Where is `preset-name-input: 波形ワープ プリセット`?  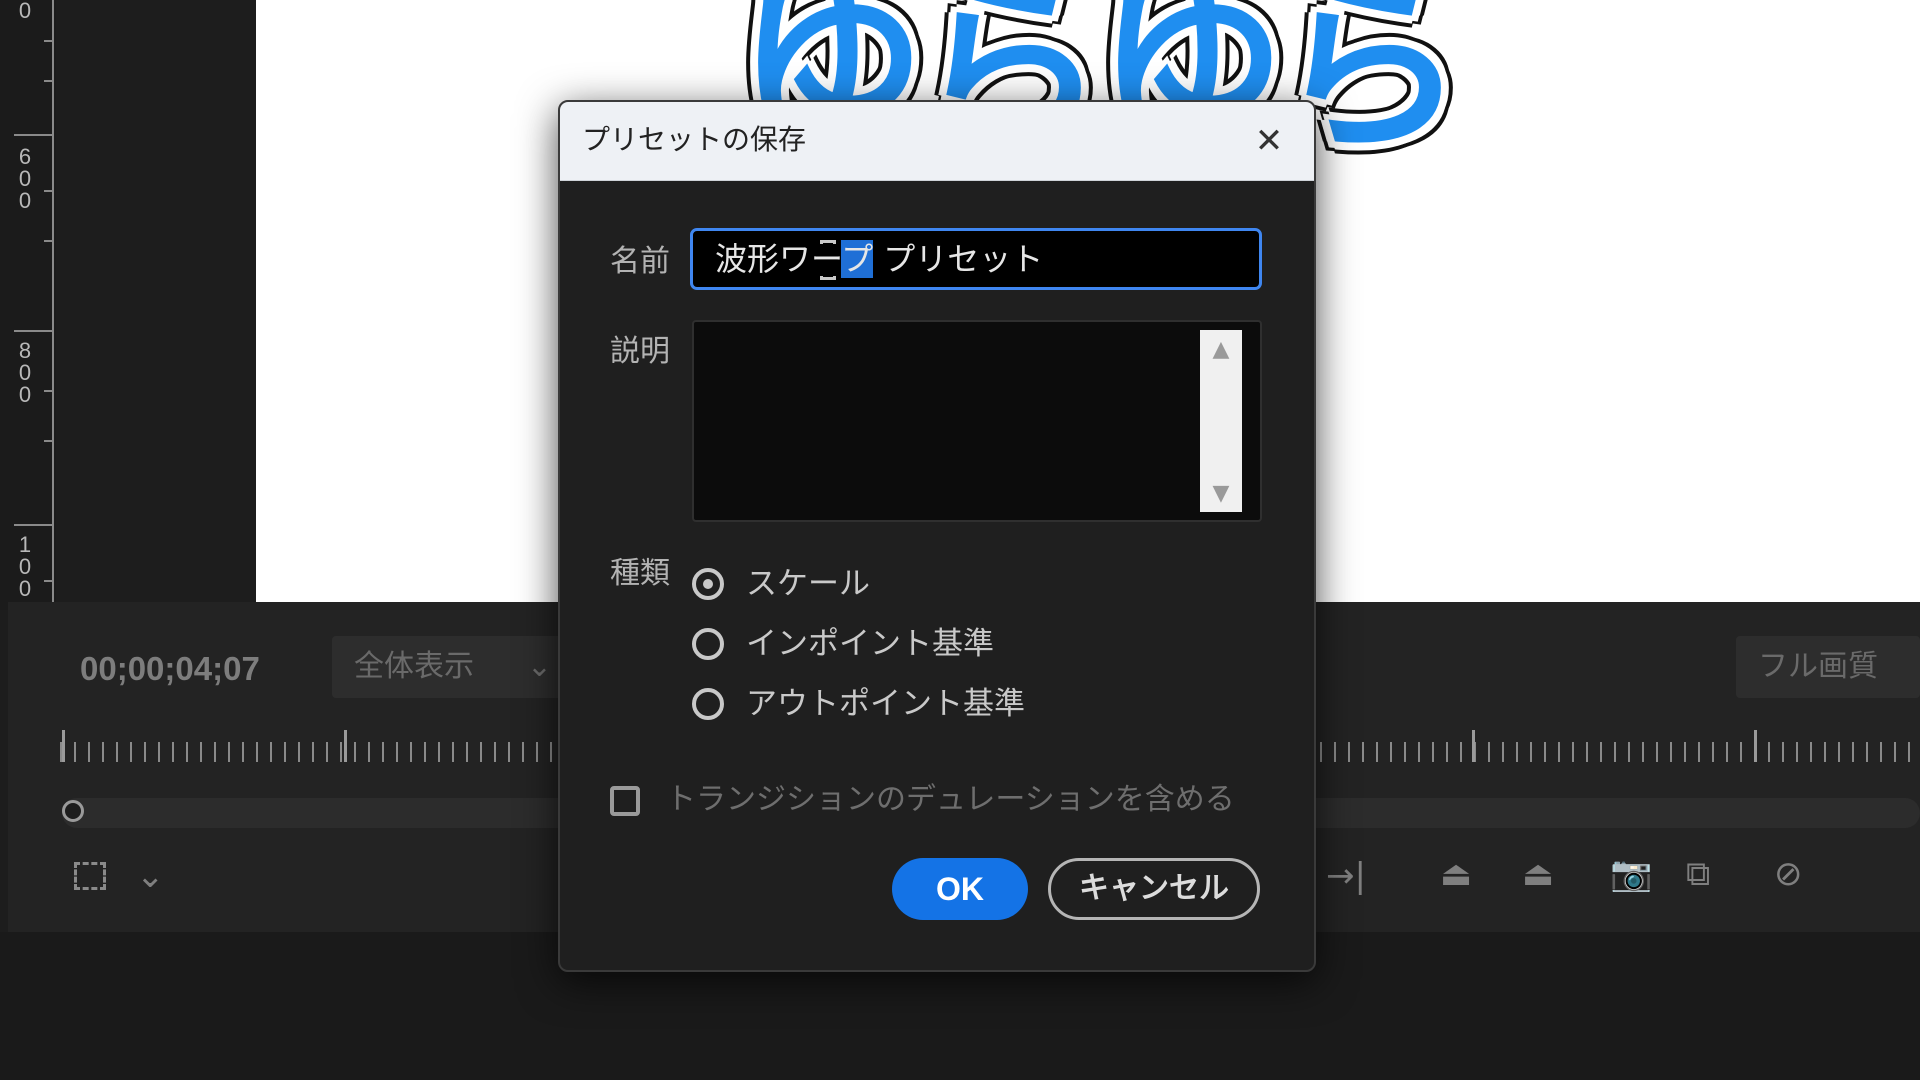
preset-name-input: 波形ワープ プリセット is located at coordinates (976, 259).